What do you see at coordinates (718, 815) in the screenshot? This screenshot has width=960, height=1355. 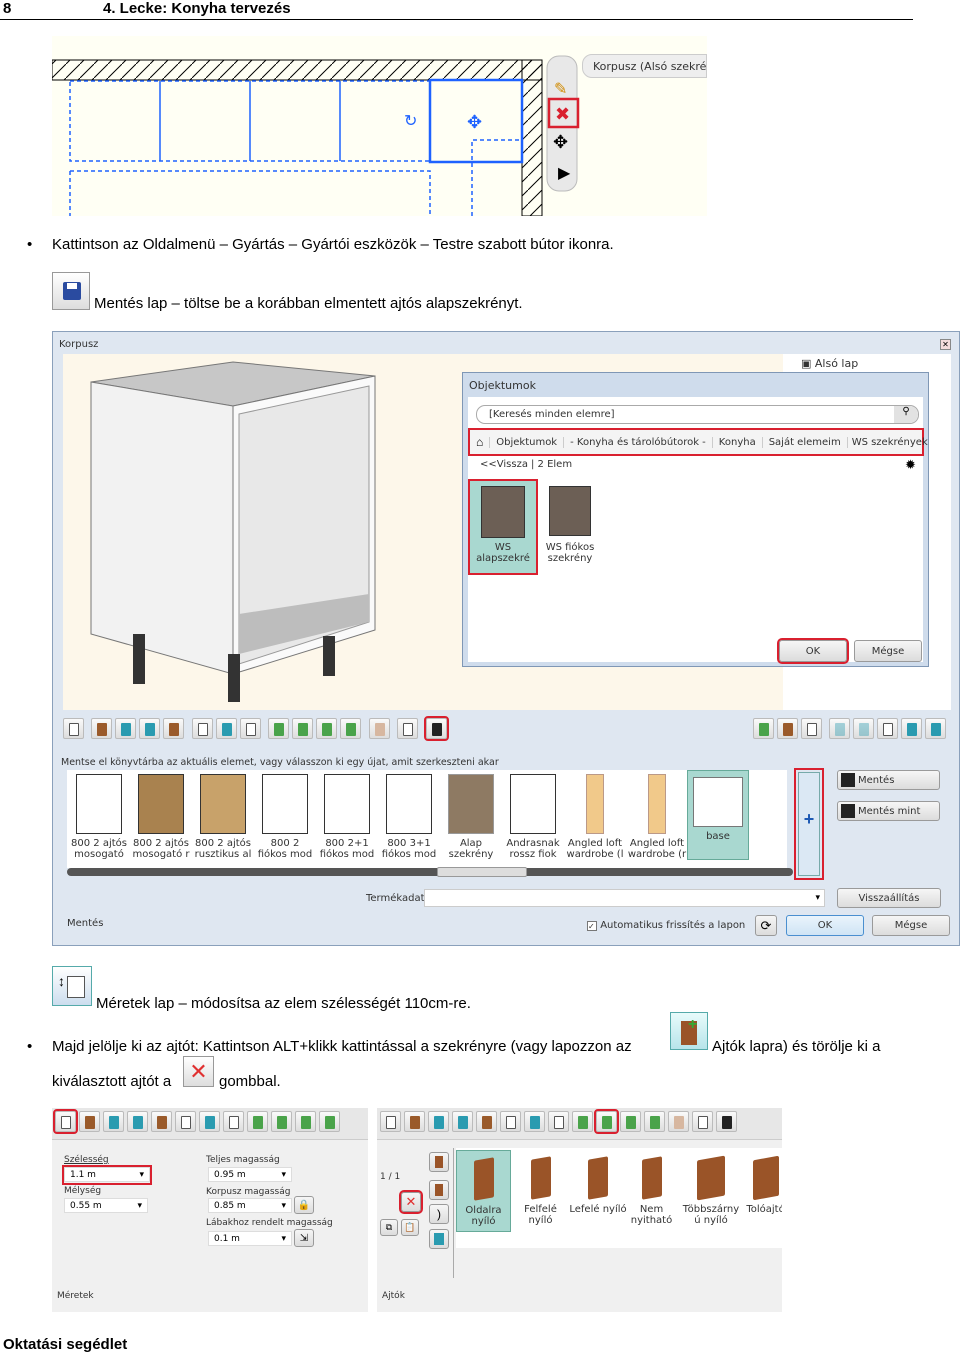 I see `library-item-base: base` at bounding box center [718, 815].